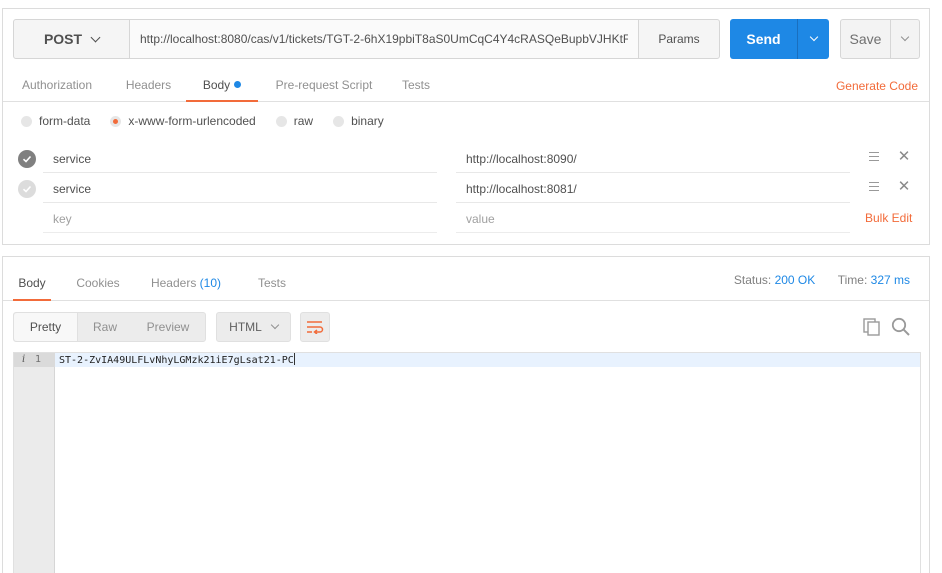 The height and width of the screenshot is (573, 942). What do you see at coordinates (168, 327) in the screenshot?
I see `format-preview-button: Preview` at bounding box center [168, 327].